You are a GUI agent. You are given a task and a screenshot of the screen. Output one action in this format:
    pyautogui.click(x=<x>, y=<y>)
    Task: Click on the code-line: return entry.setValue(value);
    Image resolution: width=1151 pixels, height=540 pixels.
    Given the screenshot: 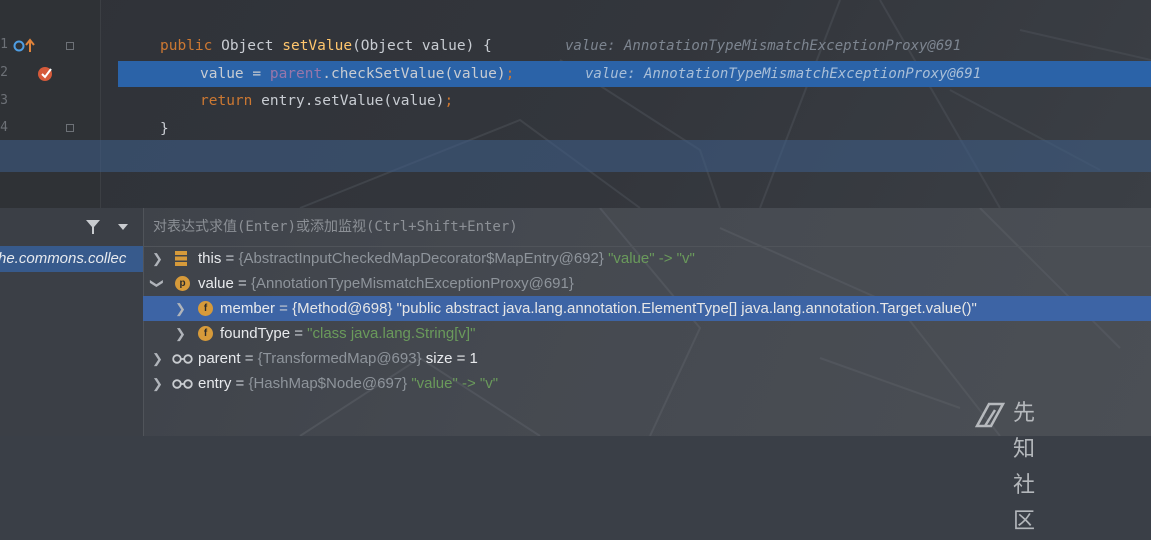 What is the action you would take?
    pyautogui.click(x=625, y=101)
    